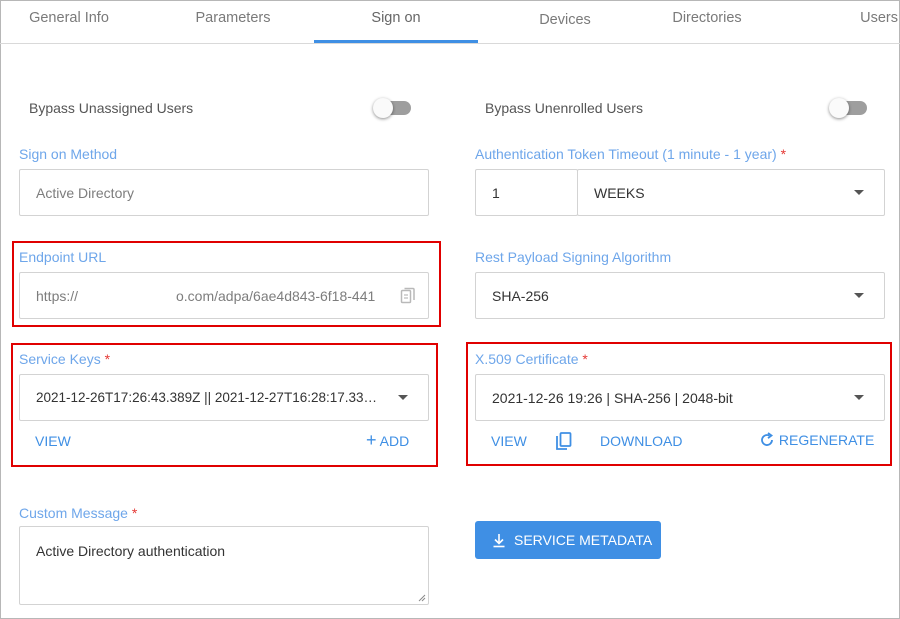  I want to click on custom-message-label: Custom Message *, so click(78, 513).